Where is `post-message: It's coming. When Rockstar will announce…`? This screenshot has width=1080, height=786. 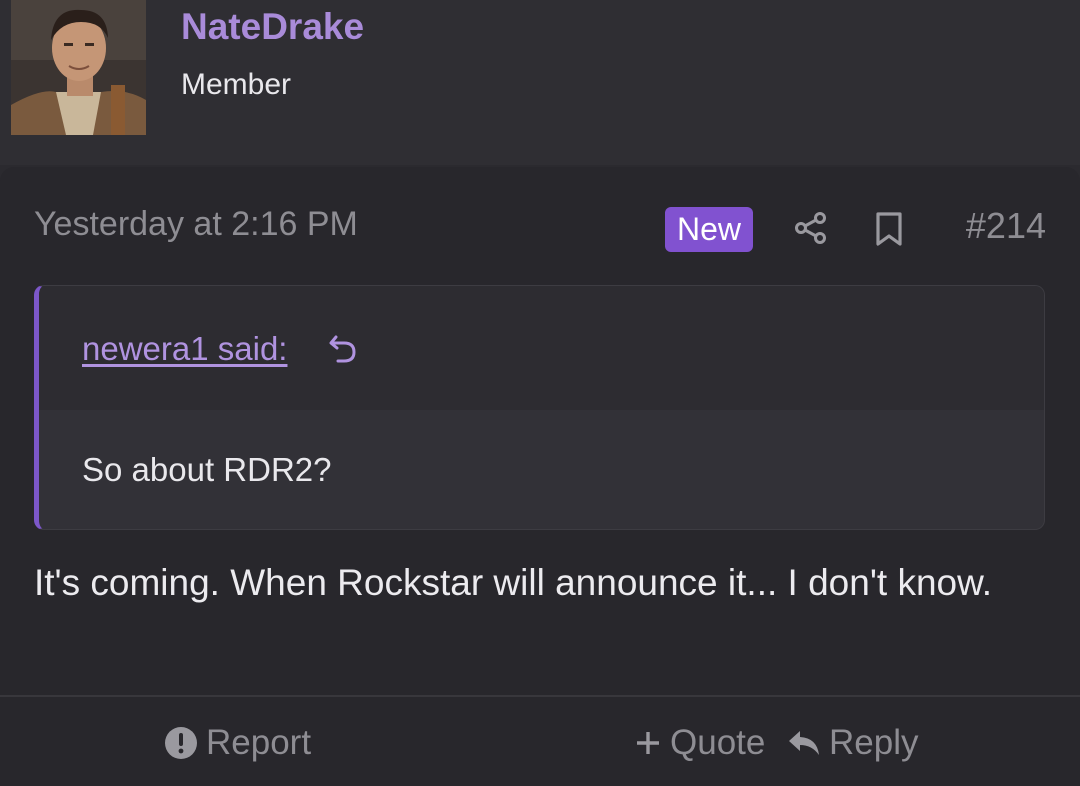
post-message: It's coming. When Rockstar will announce… is located at coordinates (513, 582).